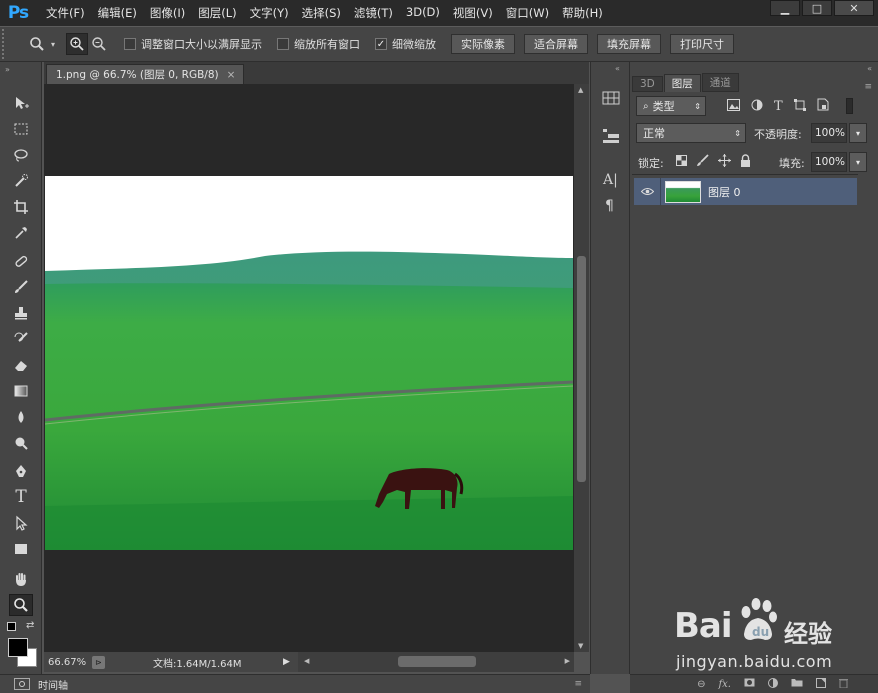  I want to click on print-size-button: 打印尺寸, so click(702, 44).